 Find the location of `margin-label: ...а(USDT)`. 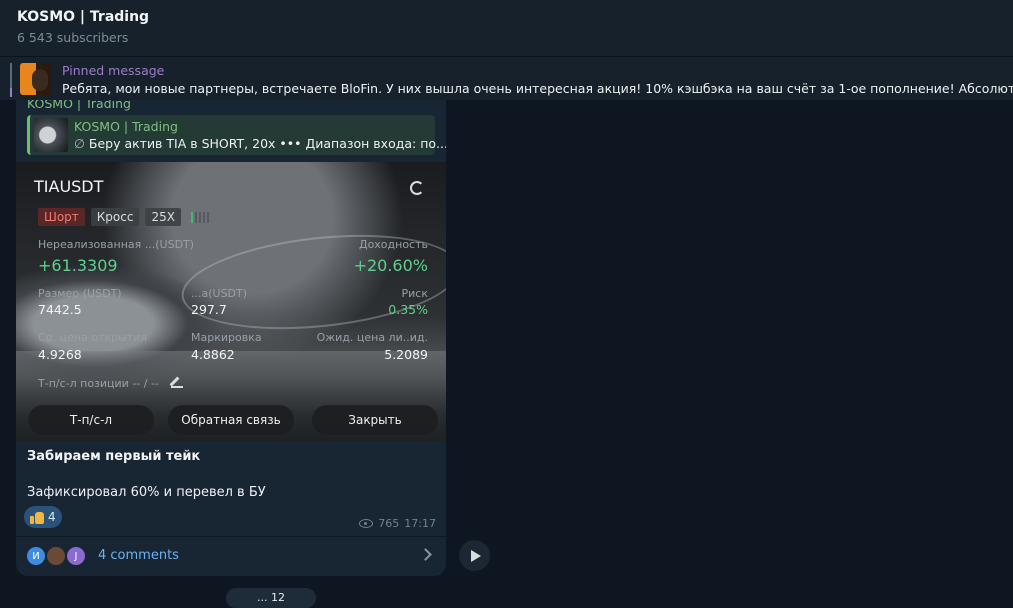

margin-label: ...а(USDT) is located at coordinates (219, 293).